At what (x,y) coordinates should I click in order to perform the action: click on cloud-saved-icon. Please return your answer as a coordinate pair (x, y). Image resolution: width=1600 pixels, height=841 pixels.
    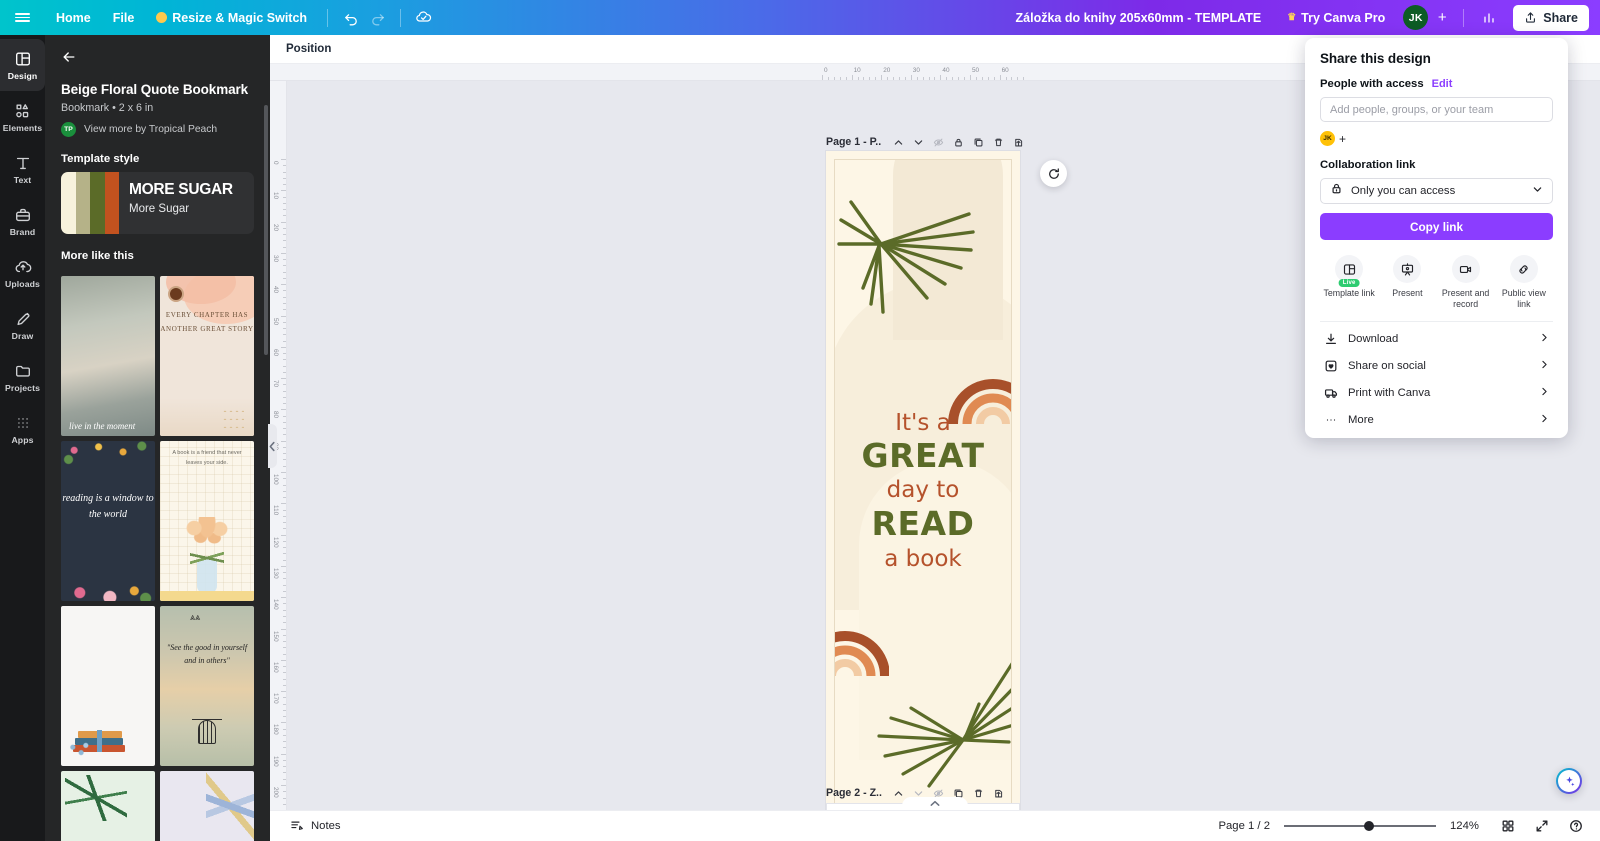
    Looking at the image, I should click on (423, 17).